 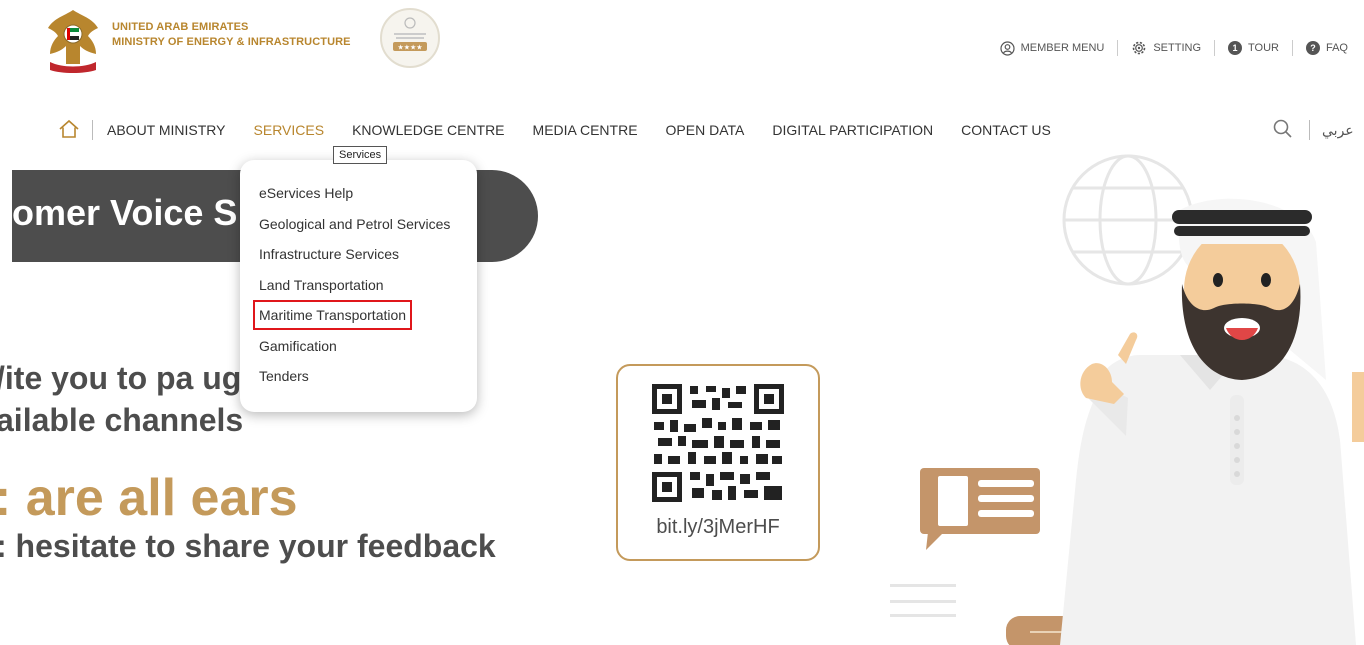 I want to click on number-one-icon: 1, so click(x=1235, y=48).